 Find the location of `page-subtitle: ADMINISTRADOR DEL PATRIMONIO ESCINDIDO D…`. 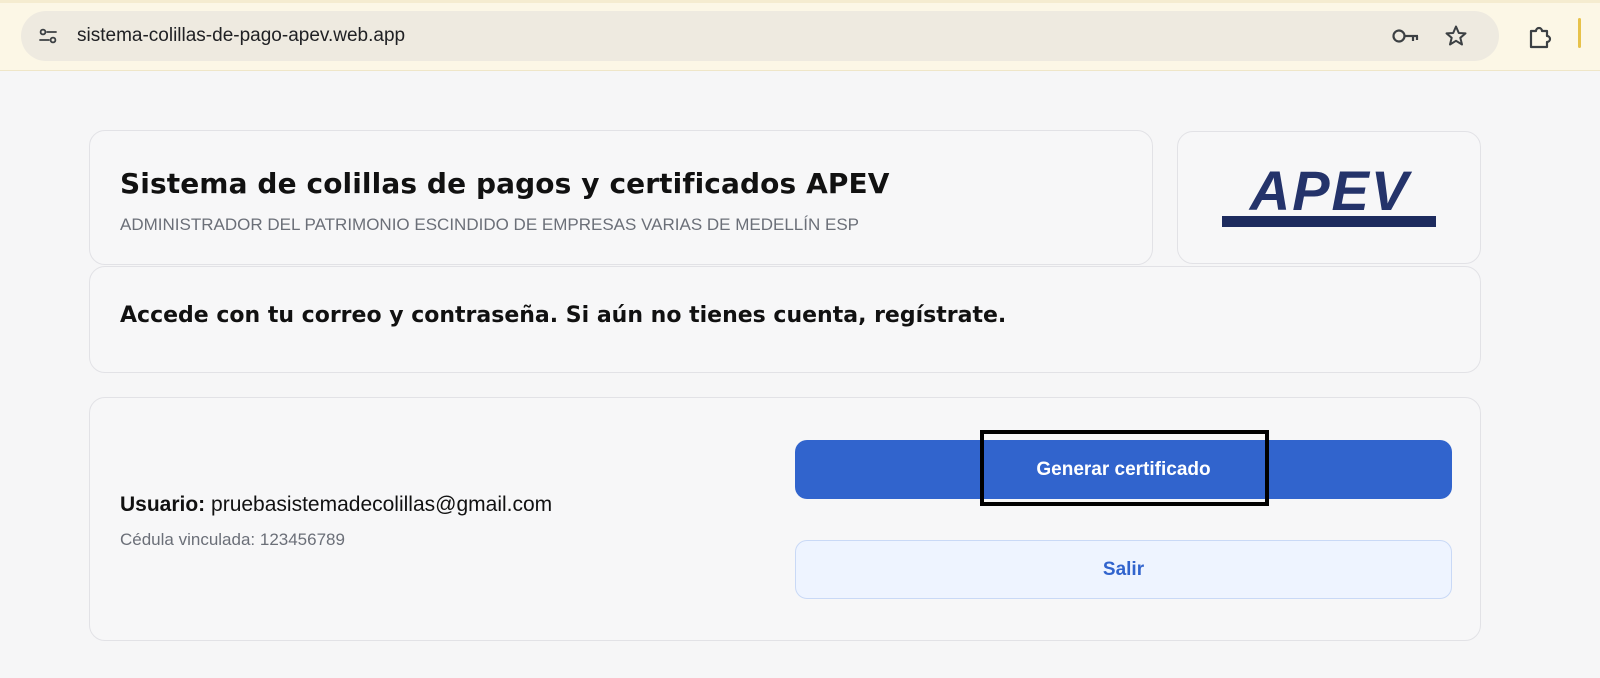

page-subtitle: ADMINISTRADOR DEL PATRIMONIO ESCINDIDO D… is located at coordinates (490, 224).